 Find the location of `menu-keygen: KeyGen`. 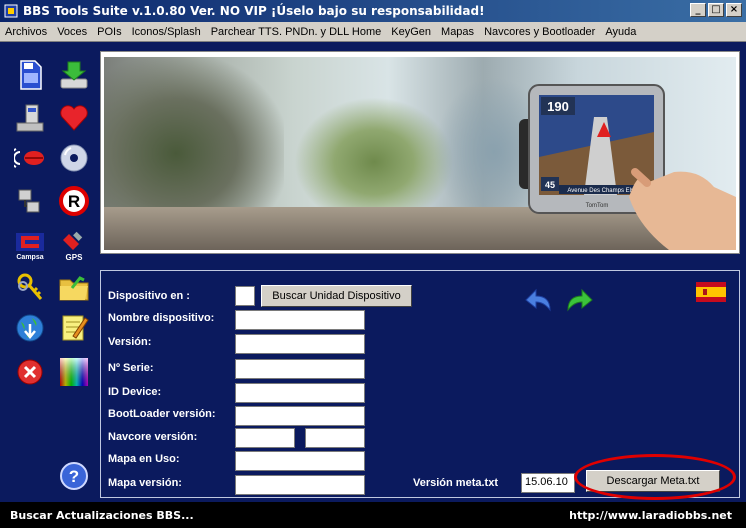

menu-keygen: KeyGen is located at coordinates (411, 32).